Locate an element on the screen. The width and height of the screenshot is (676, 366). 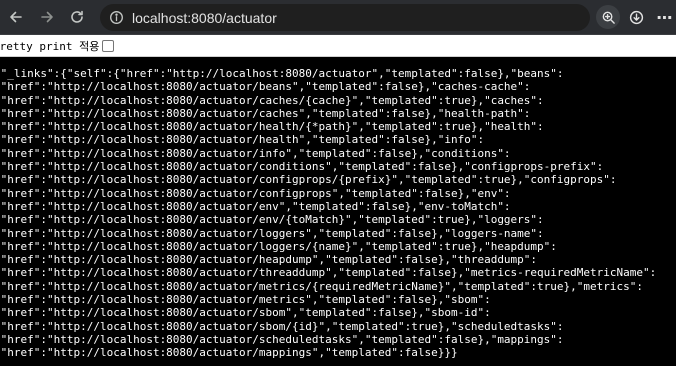
zoom-in-icon is located at coordinates (608, 17).